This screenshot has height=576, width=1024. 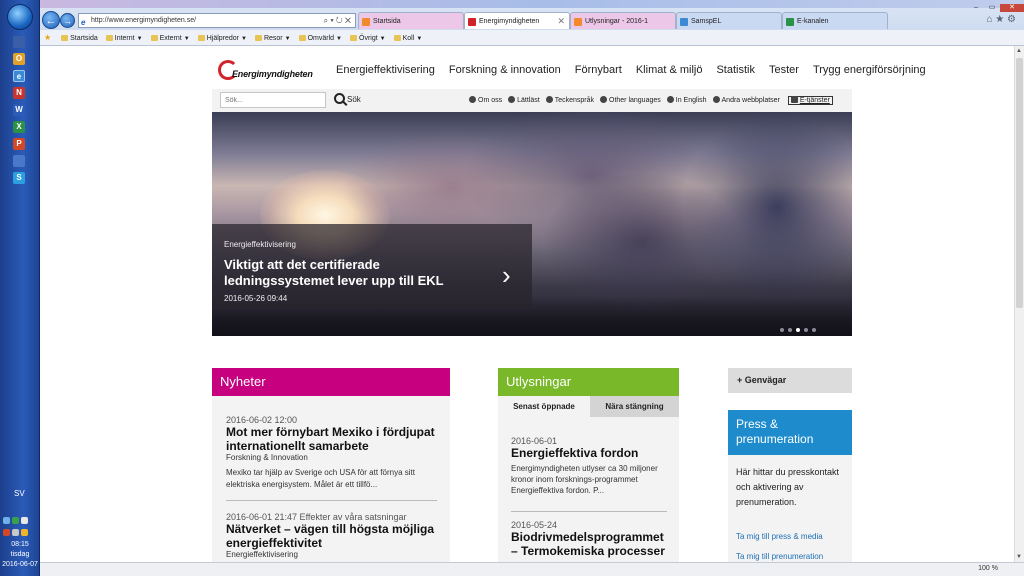 I want to click on clock-day: tisdag, so click(x=20, y=554).